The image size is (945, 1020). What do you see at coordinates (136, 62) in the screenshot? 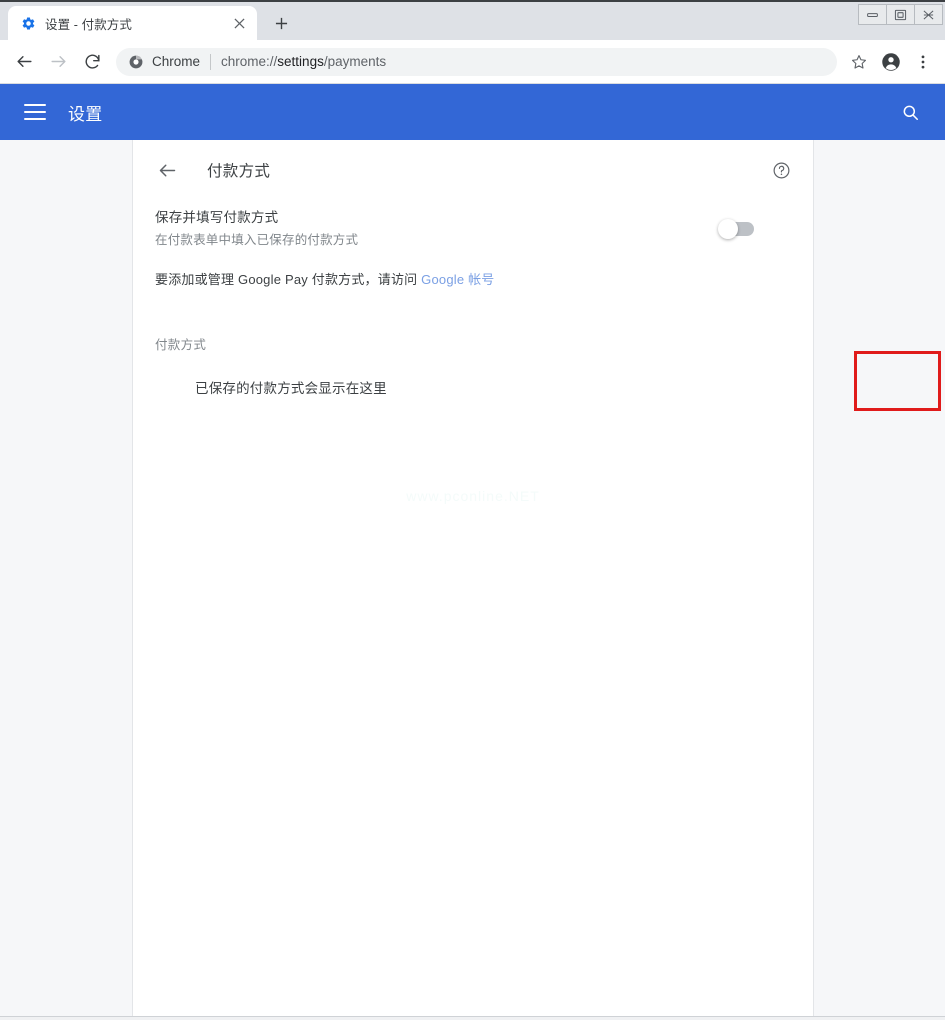
I see `chrome-icon` at bounding box center [136, 62].